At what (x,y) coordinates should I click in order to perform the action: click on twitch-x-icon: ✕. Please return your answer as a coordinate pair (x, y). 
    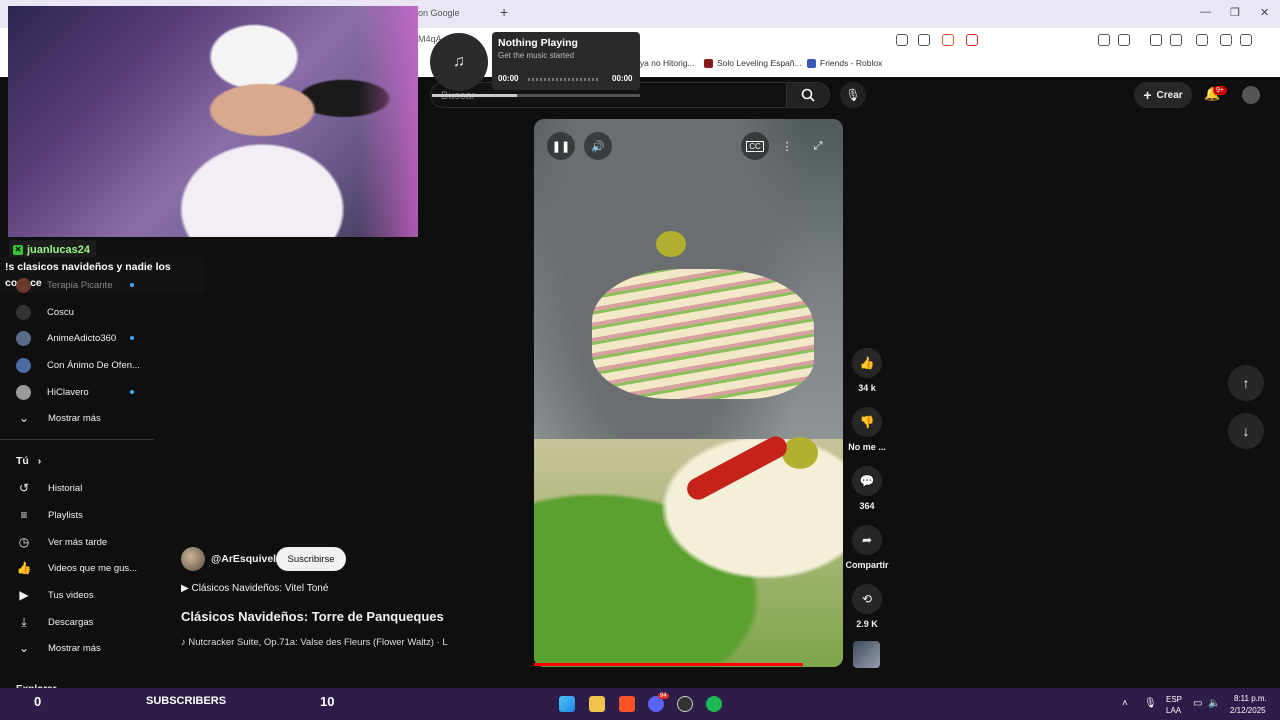
    Looking at the image, I should click on (18, 249).